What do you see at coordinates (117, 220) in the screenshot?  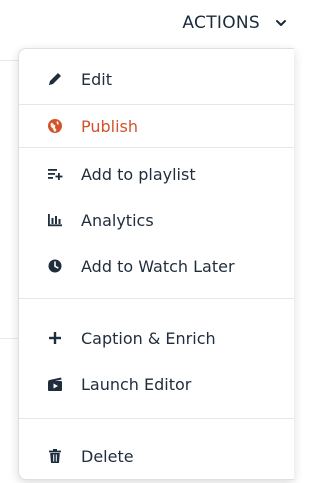 I see `menu-item-label: Analytics` at bounding box center [117, 220].